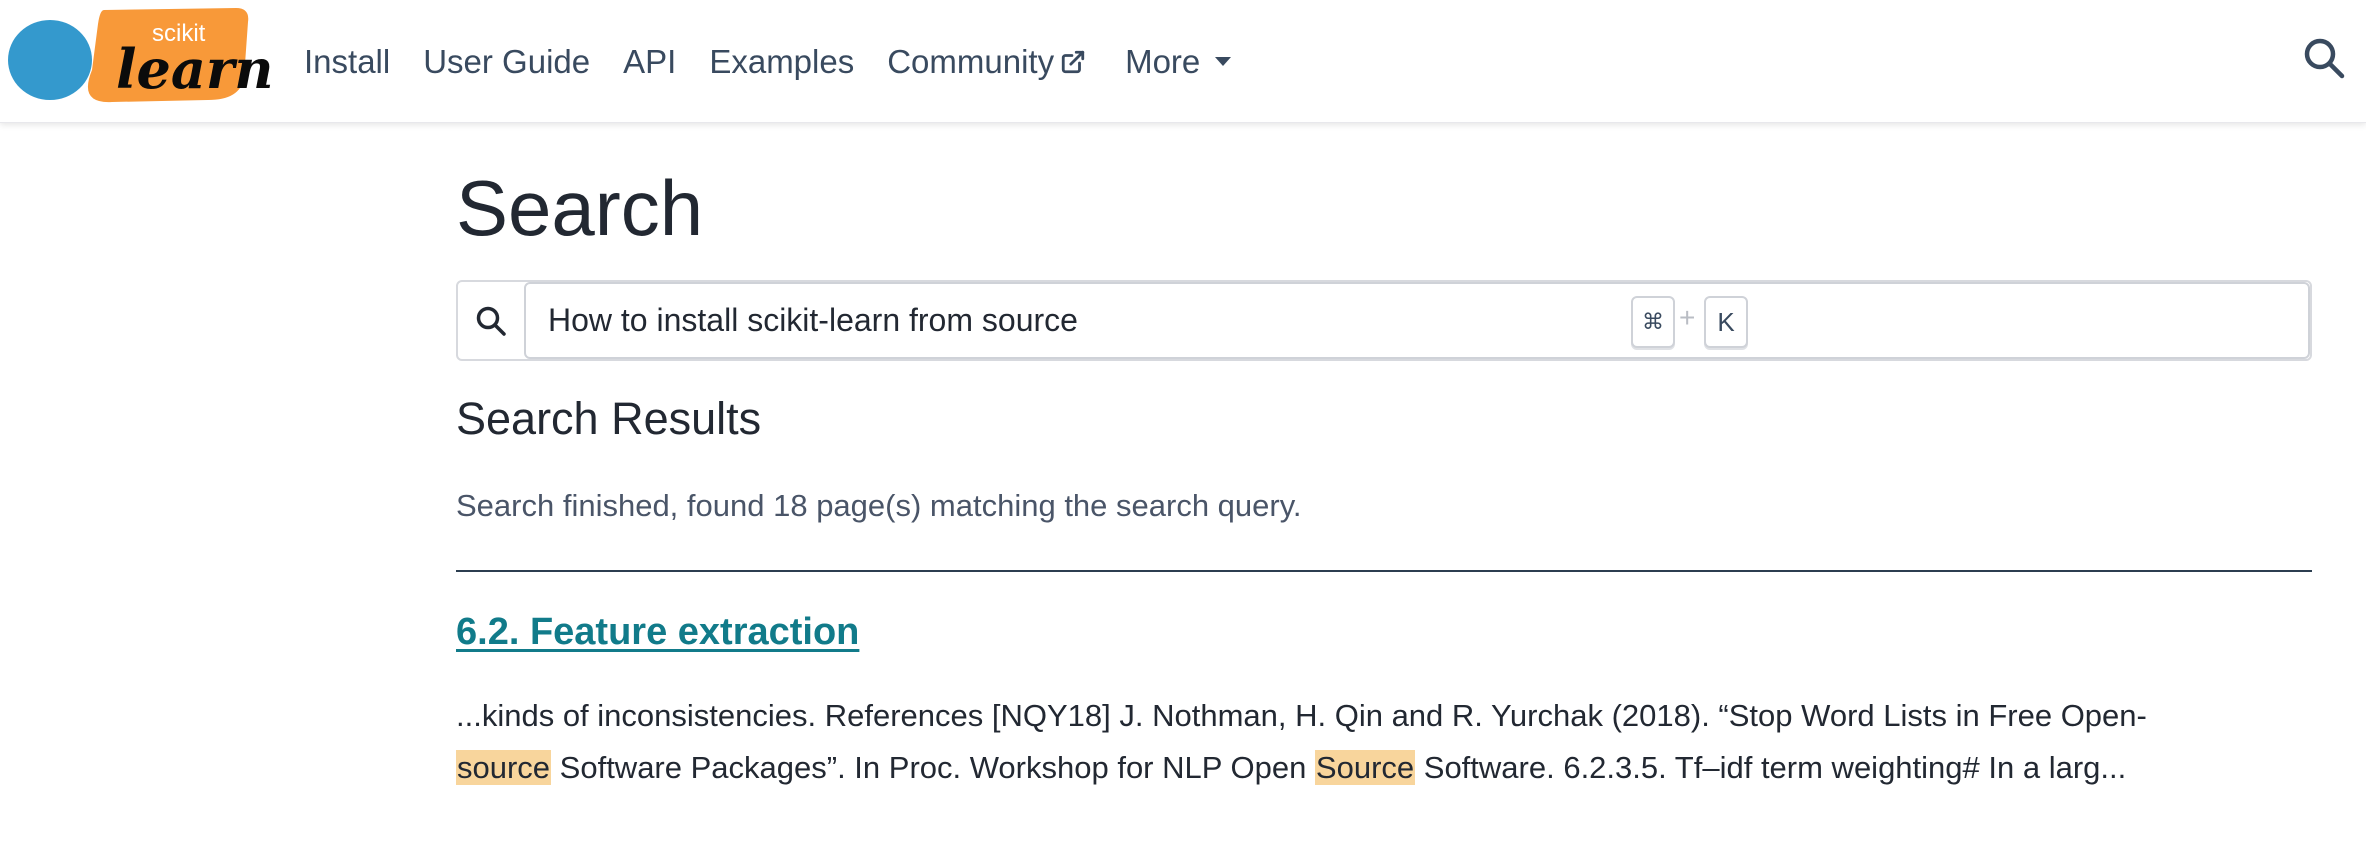 This screenshot has width=2366, height=843. I want to click on logo-bottom-text: learn, so click(194, 69).